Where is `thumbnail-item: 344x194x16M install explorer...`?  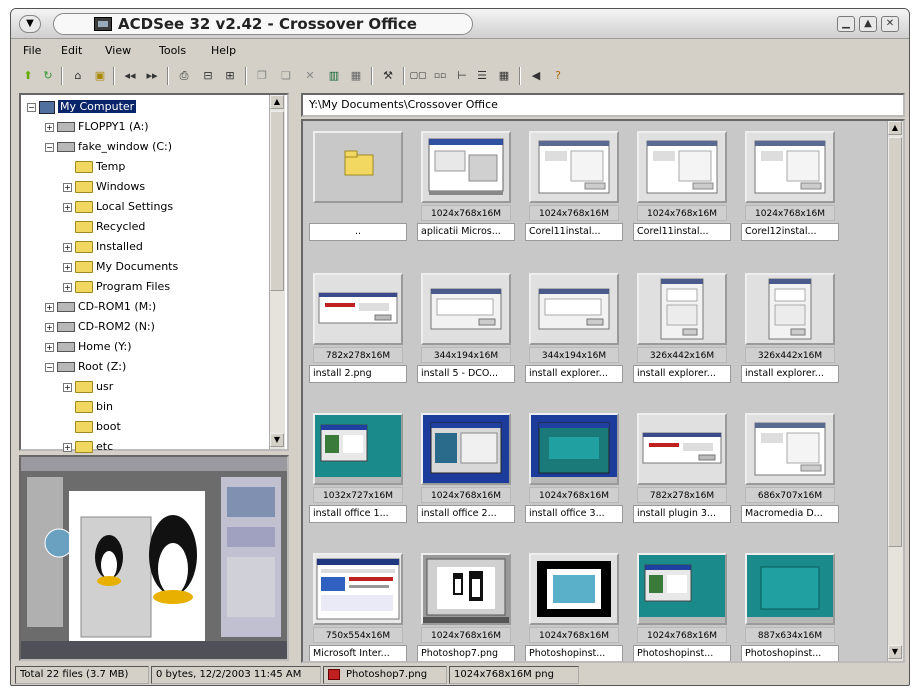 thumbnail-item: 344x194x16M install explorer... is located at coordinates (574, 340).